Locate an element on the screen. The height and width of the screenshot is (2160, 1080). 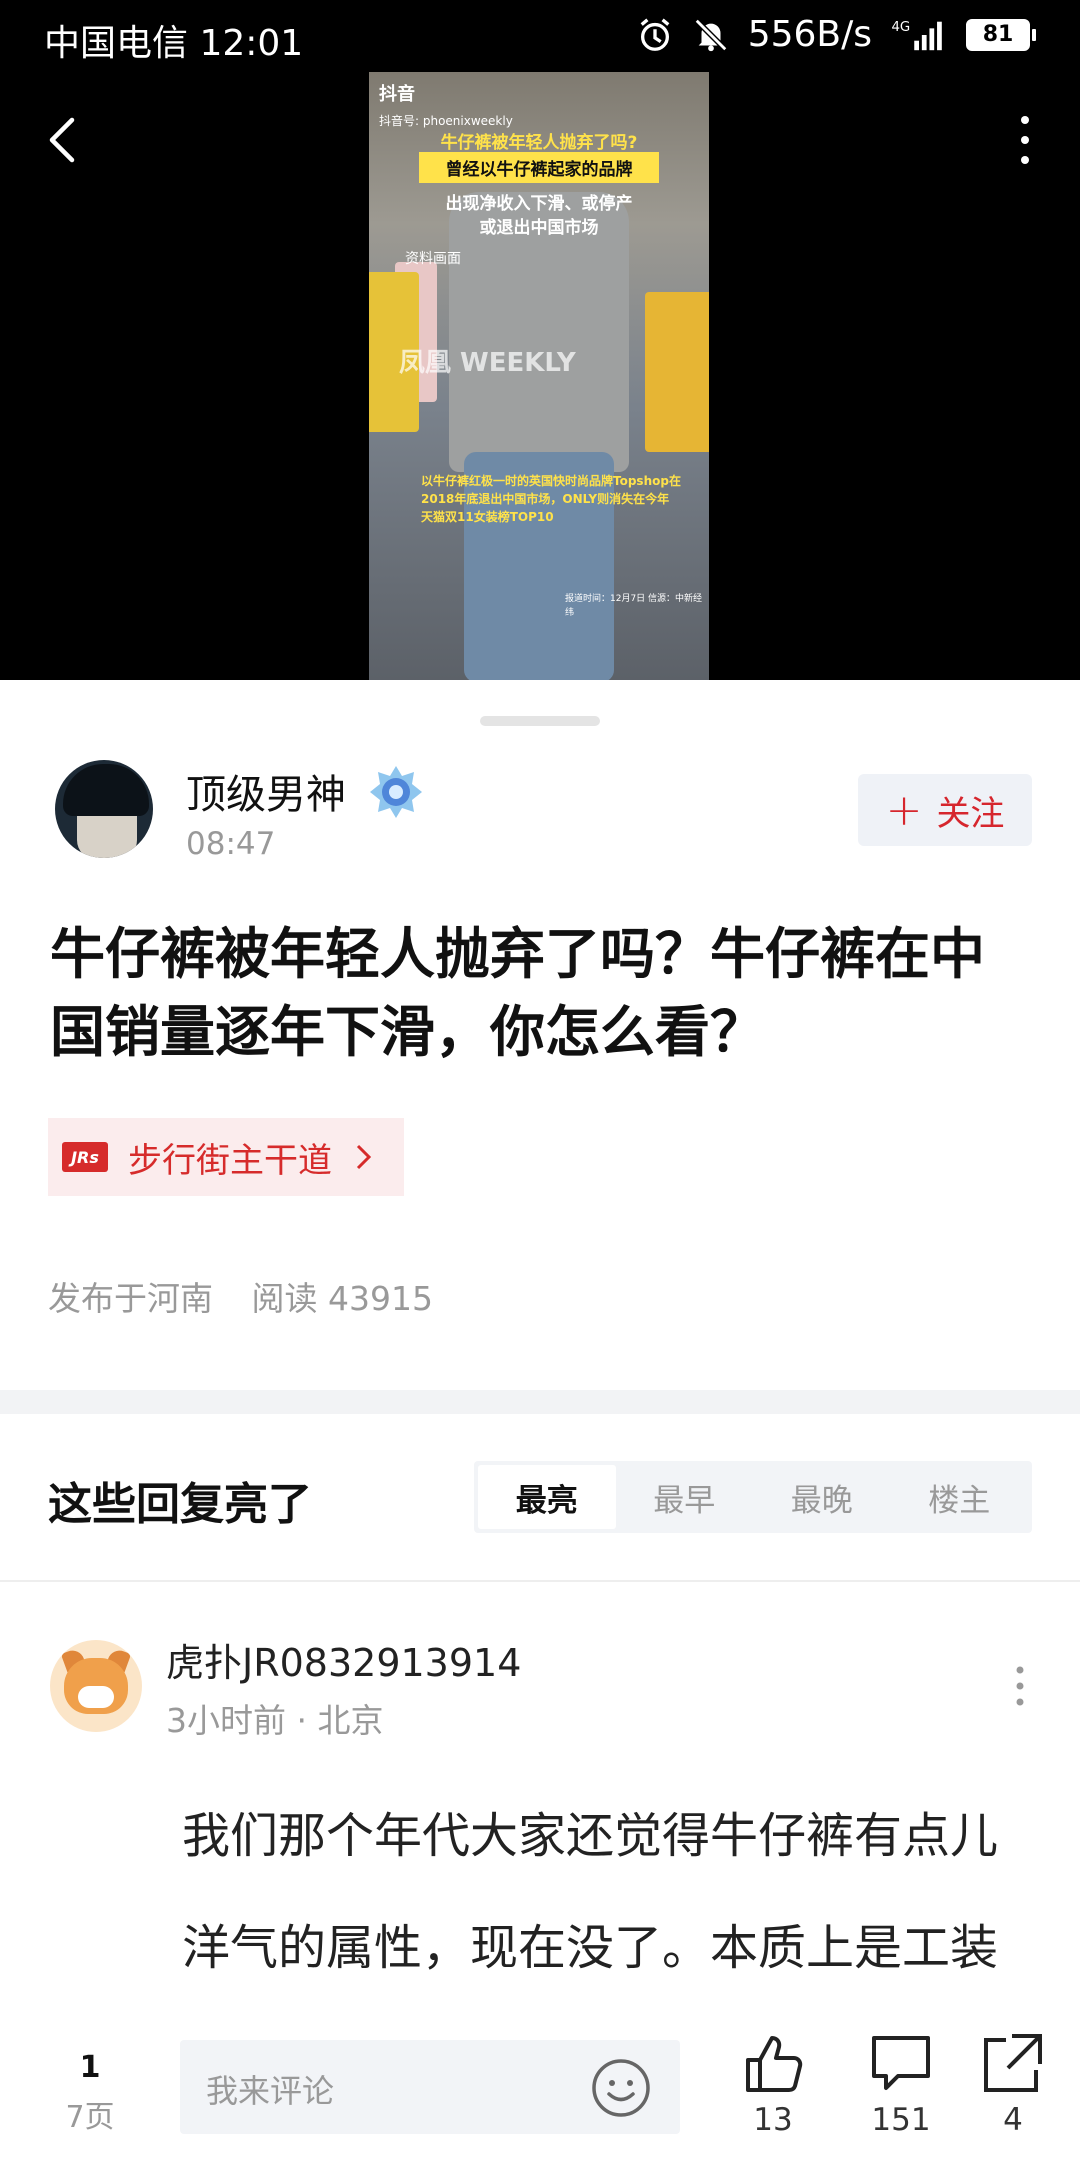
video-source-label: 资料画面 is located at coordinates (433, 259).